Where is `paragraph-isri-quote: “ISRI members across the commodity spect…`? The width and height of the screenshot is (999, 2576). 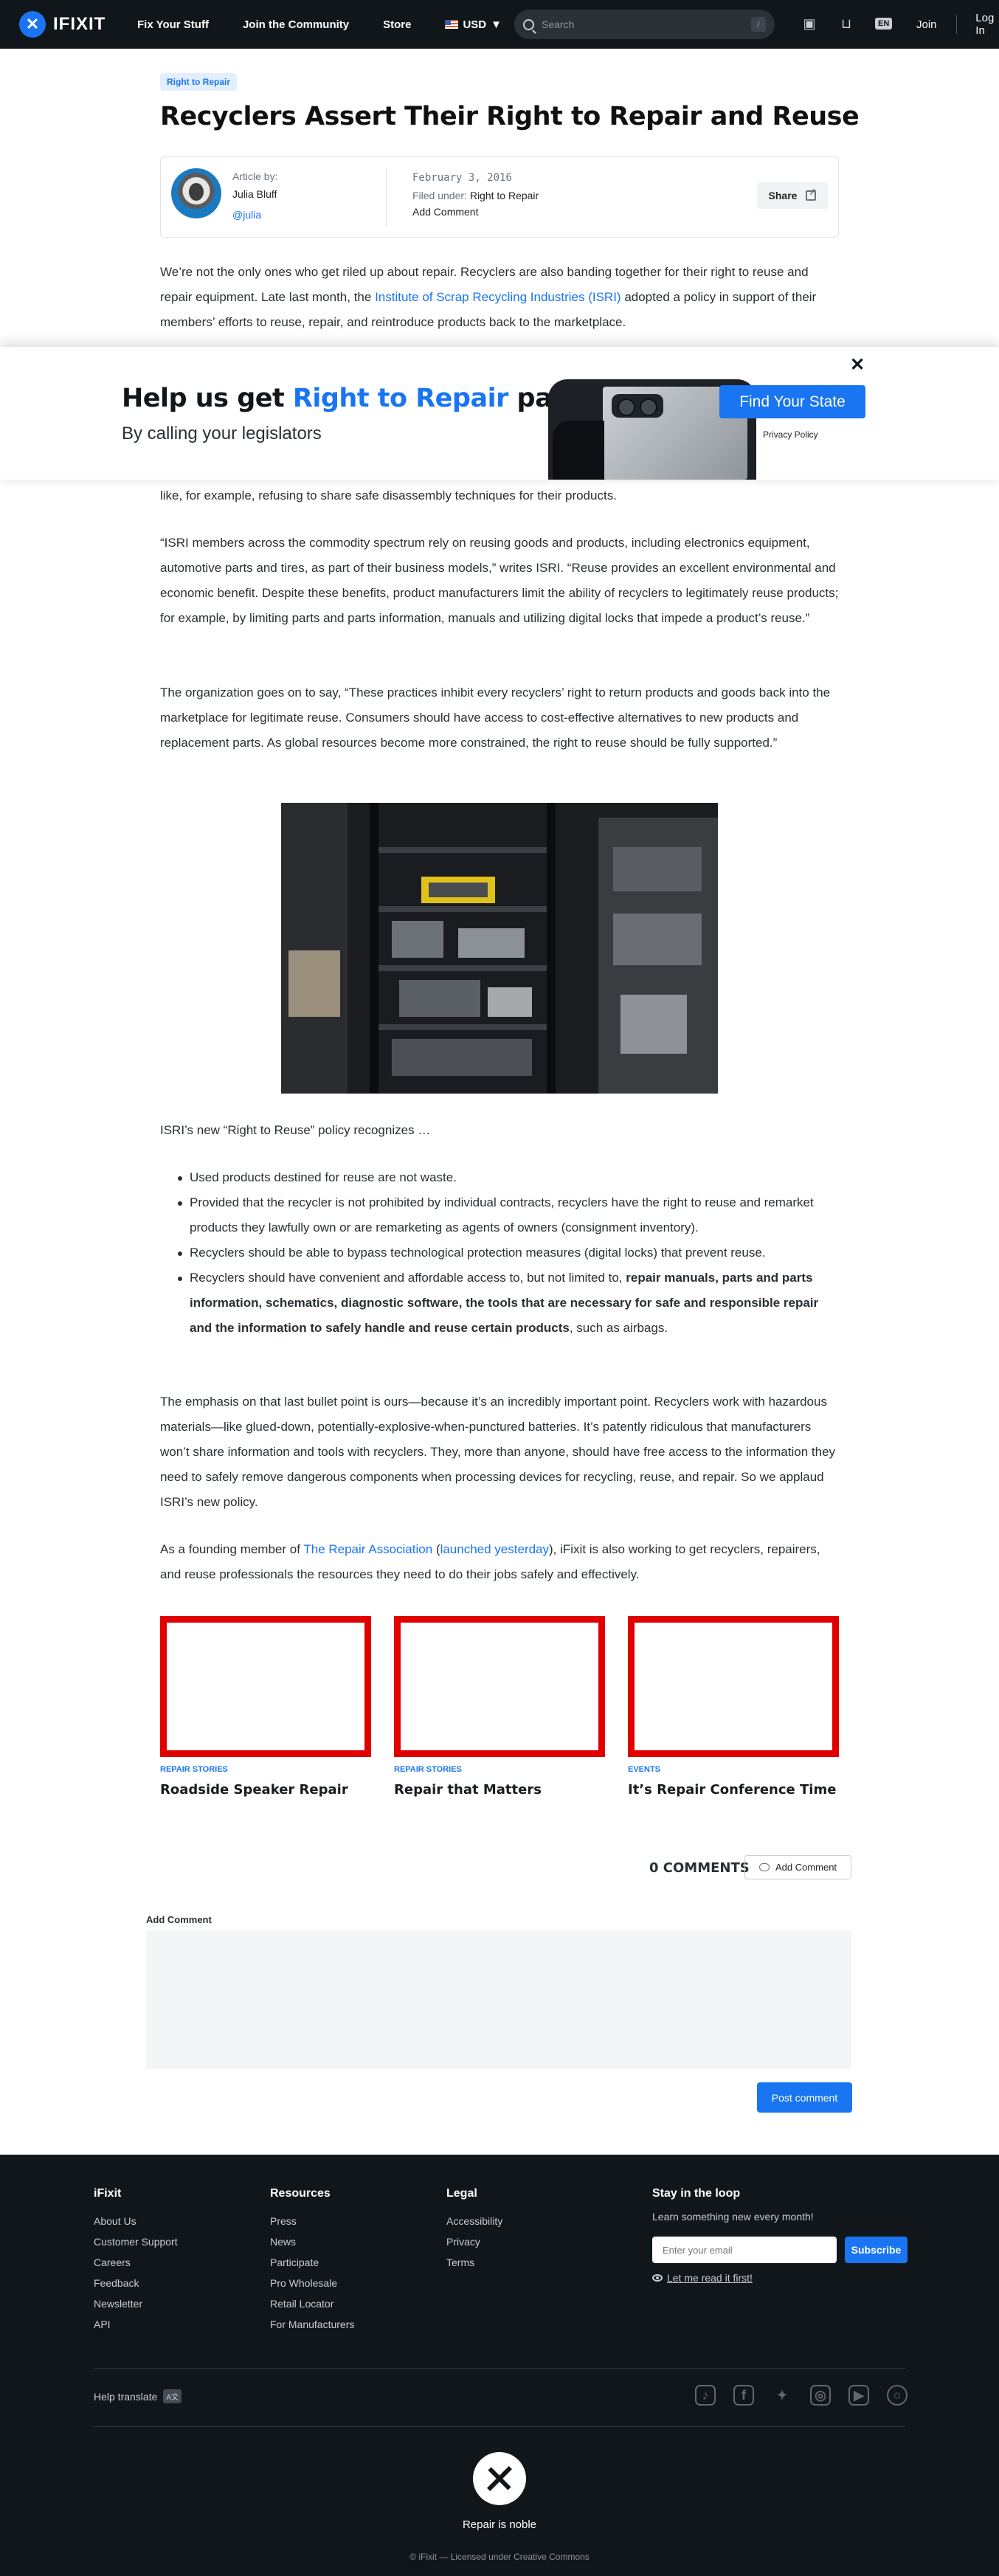
paragraph-isri-quote: “ISRI members across the commodity spect… is located at coordinates (499, 580).